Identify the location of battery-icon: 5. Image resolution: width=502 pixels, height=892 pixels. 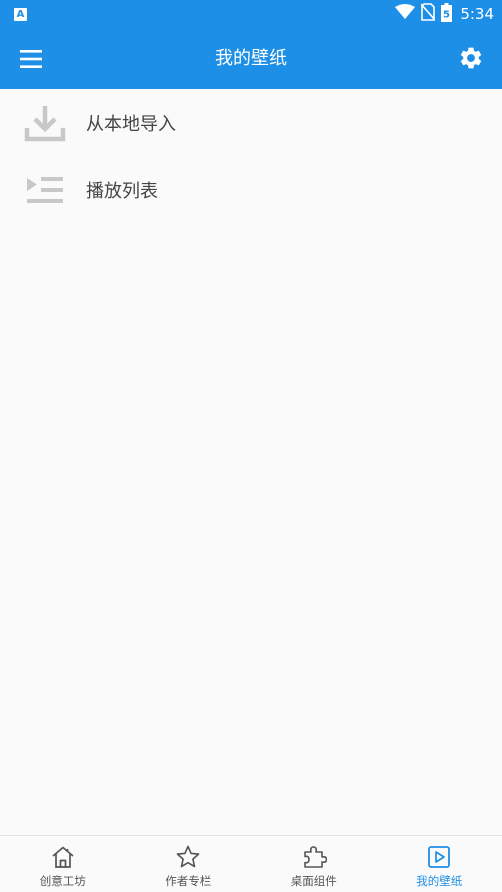
(447, 14).